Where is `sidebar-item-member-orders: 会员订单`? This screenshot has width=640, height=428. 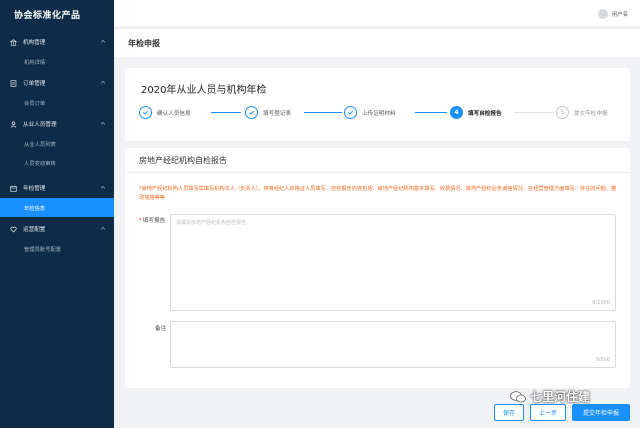
sidebar-item-member-orders: 会员订单 is located at coordinates (57, 102).